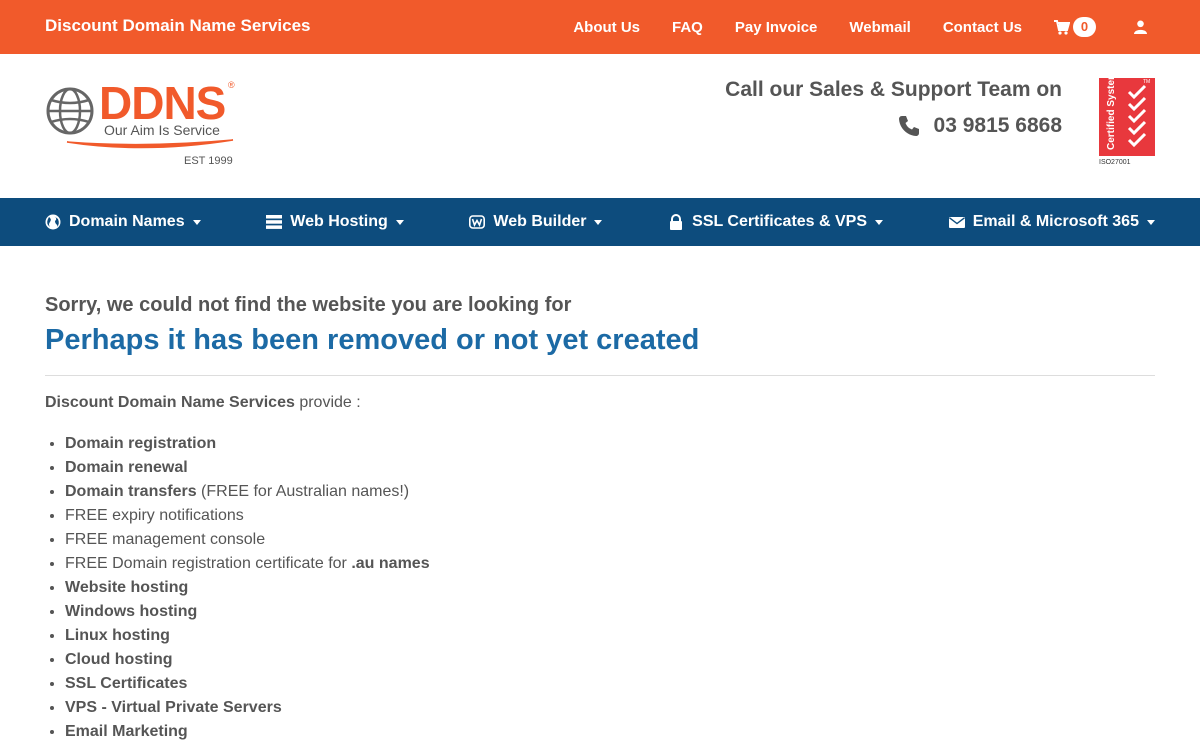 This screenshot has width=1200, height=744. What do you see at coordinates (477, 222) in the screenshot?
I see `web-builder-icon` at bounding box center [477, 222].